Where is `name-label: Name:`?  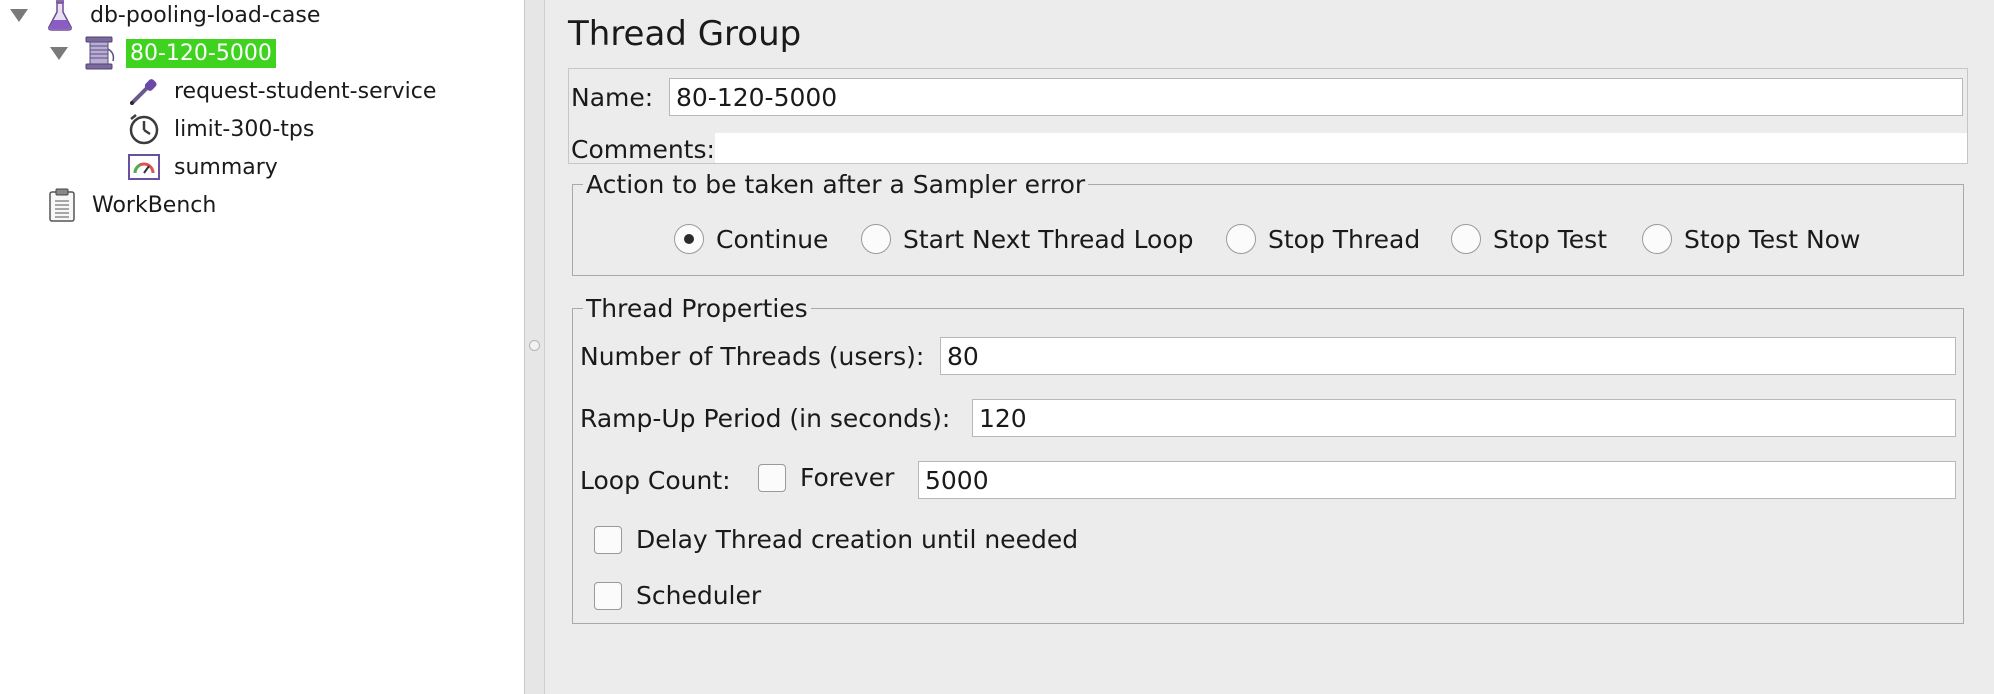 name-label: Name: is located at coordinates (612, 97).